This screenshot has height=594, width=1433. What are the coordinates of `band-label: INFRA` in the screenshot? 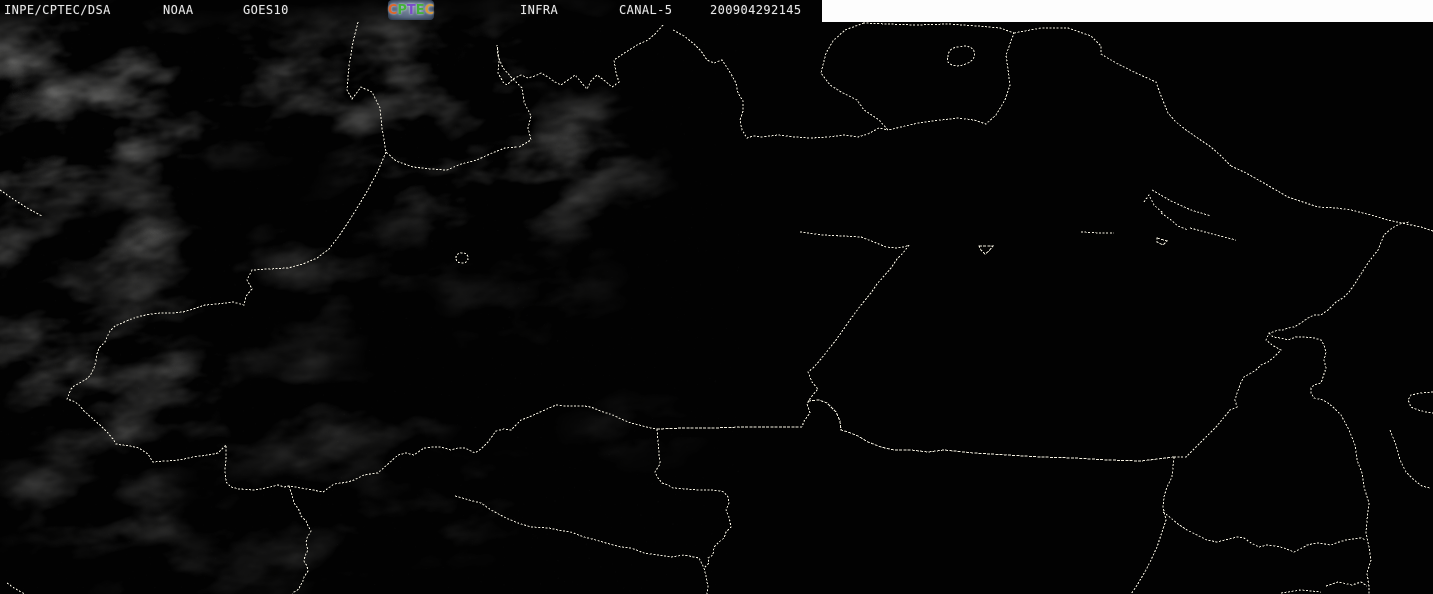 It's located at (539, 10).